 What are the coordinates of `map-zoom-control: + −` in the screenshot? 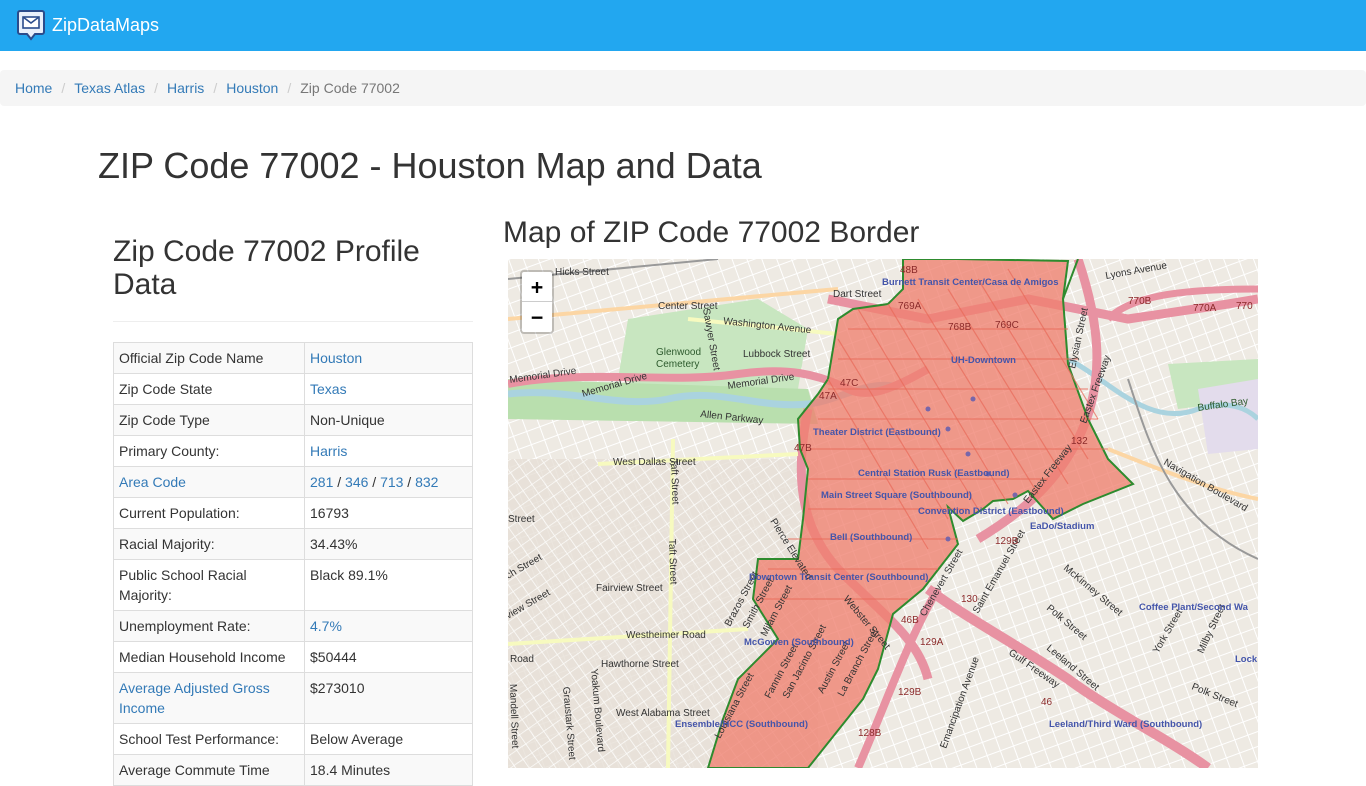 It's located at (537, 302).